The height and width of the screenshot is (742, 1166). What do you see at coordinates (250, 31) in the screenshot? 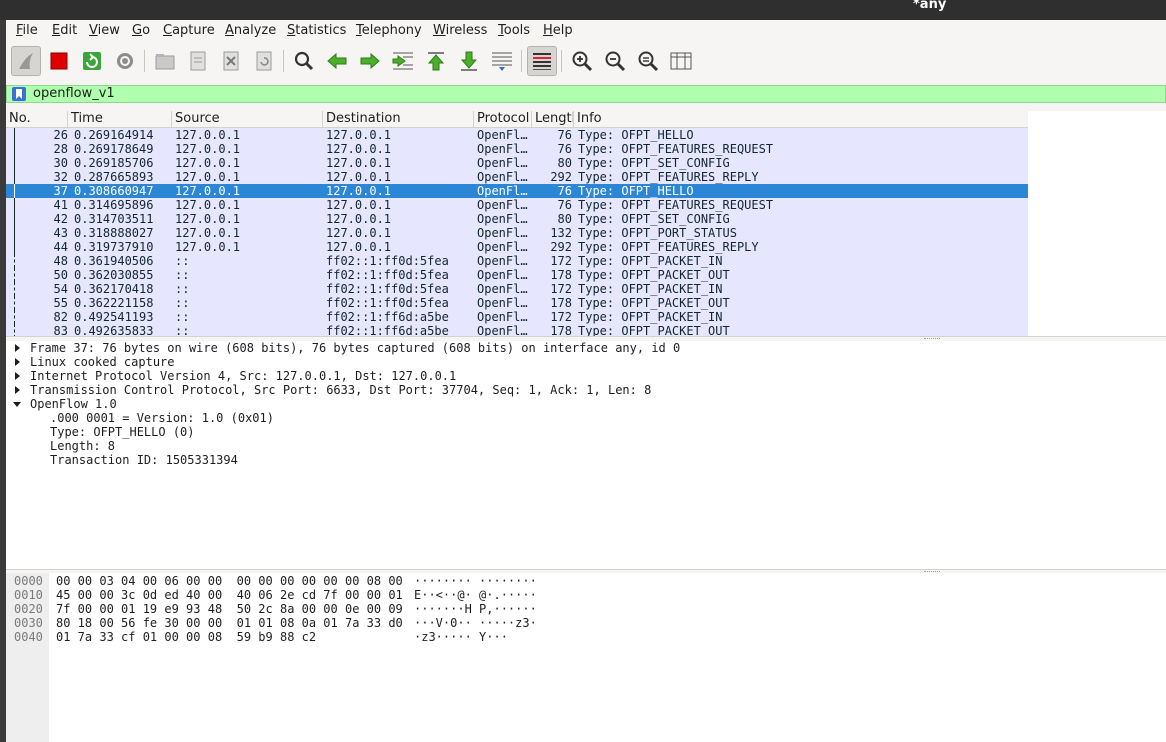
I see `menu-analyze: Analyze` at bounding box center [250, 31].